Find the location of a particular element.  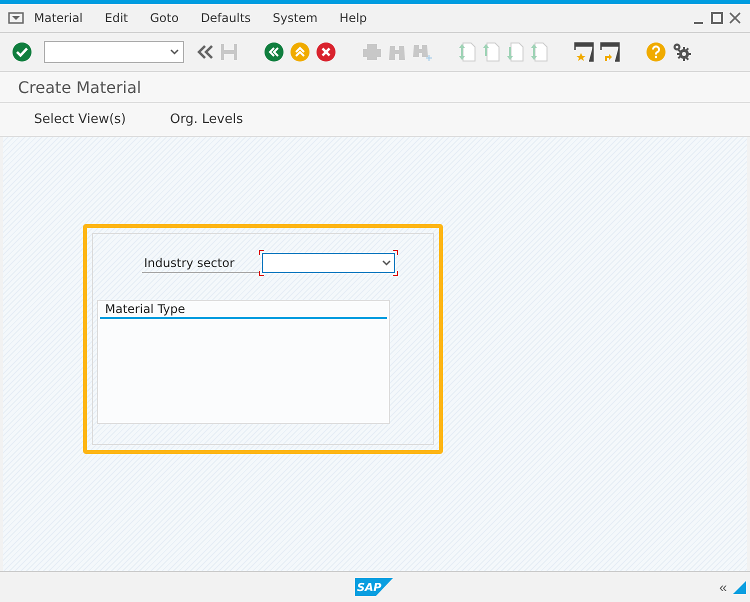

screen-title: Create Material is located at coordinates (375, 87).